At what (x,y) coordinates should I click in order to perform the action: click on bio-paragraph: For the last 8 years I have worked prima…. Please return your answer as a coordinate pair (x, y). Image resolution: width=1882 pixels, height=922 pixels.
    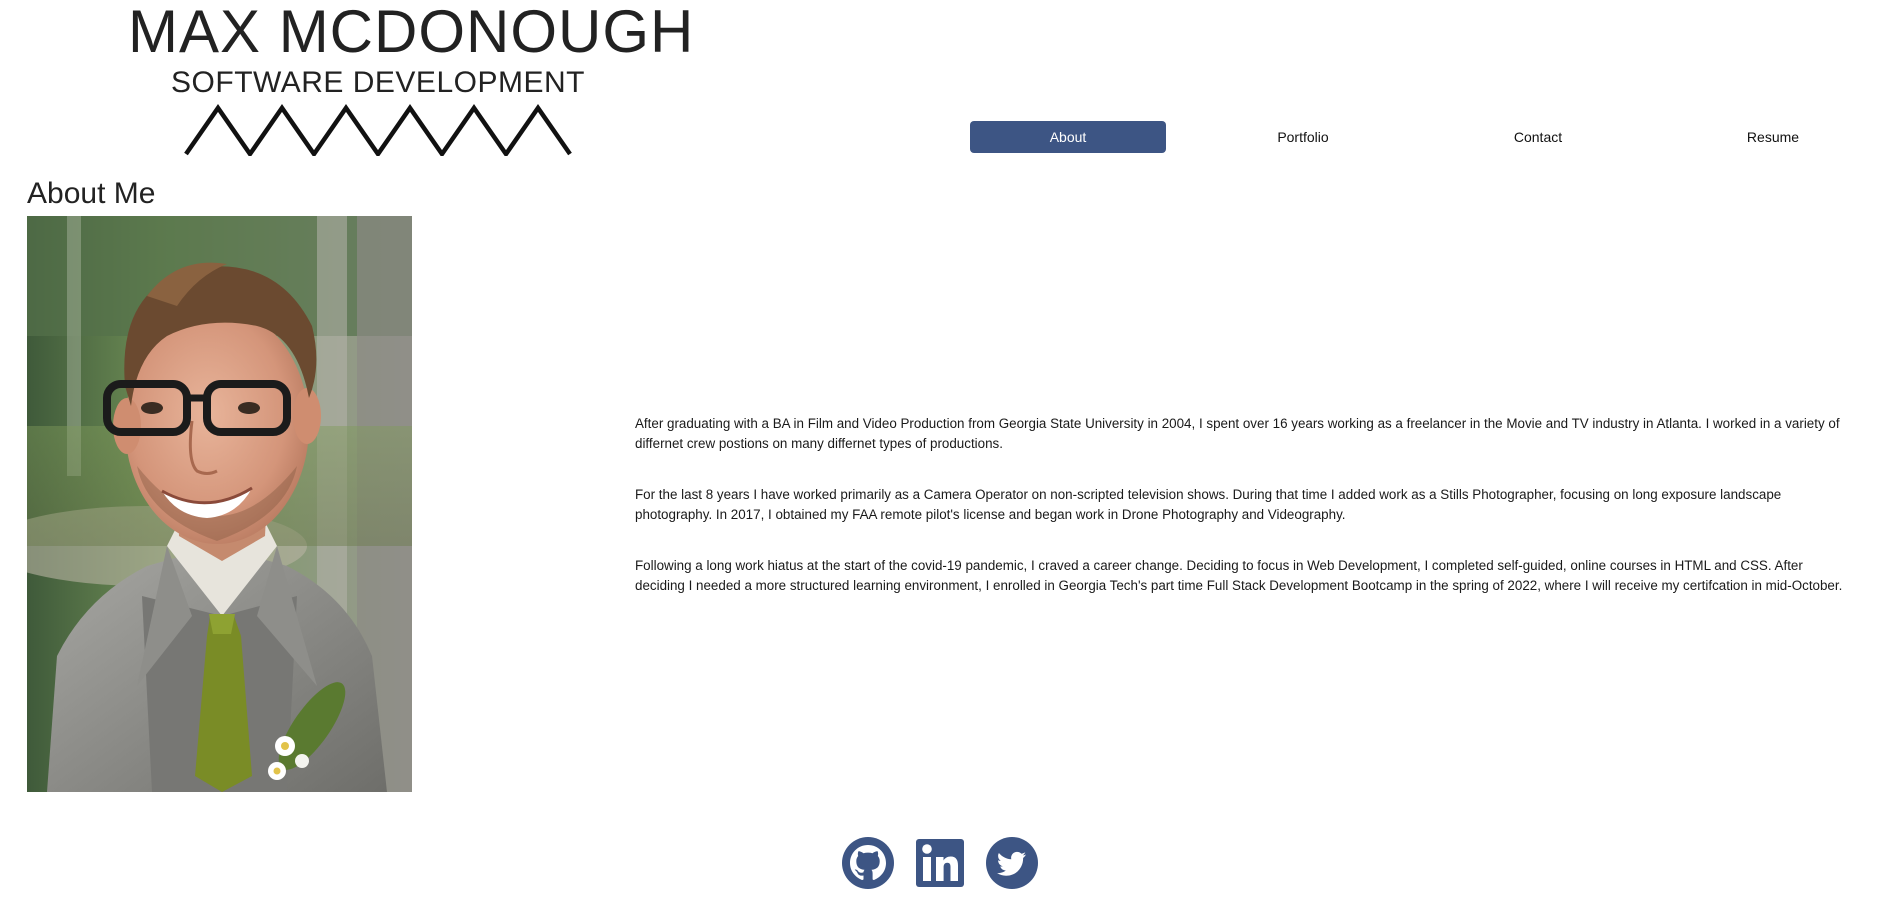
    Looking at the image, I should click on (1208, 504).